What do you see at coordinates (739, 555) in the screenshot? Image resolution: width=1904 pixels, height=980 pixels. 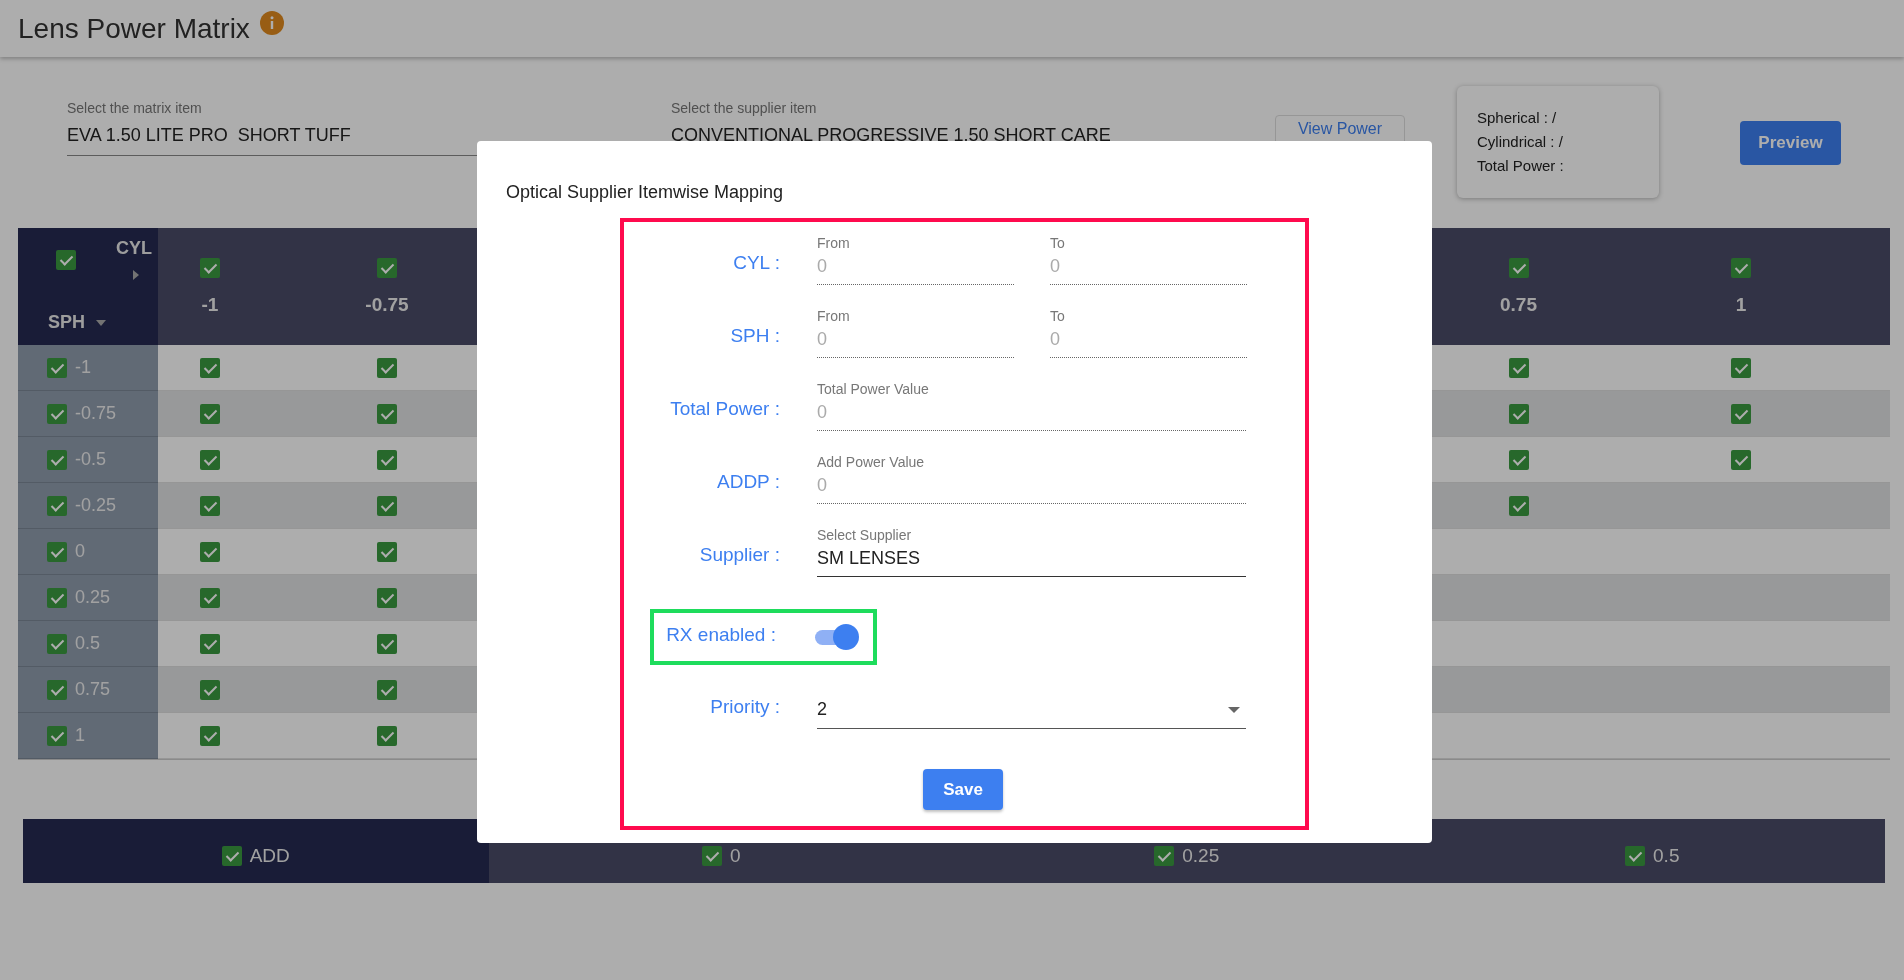 I see `field-label: Supplier :` at bounding box center [739, 555].